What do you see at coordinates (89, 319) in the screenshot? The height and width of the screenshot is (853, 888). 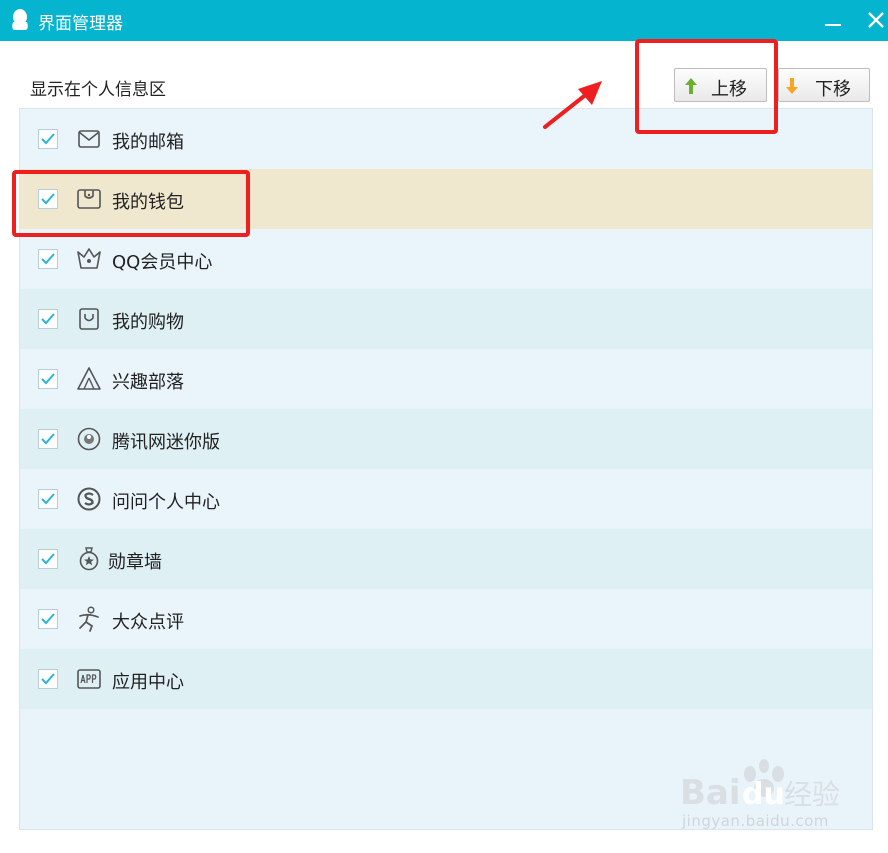 I see `shopping-bag-icon` at bounding box center [89, 319].